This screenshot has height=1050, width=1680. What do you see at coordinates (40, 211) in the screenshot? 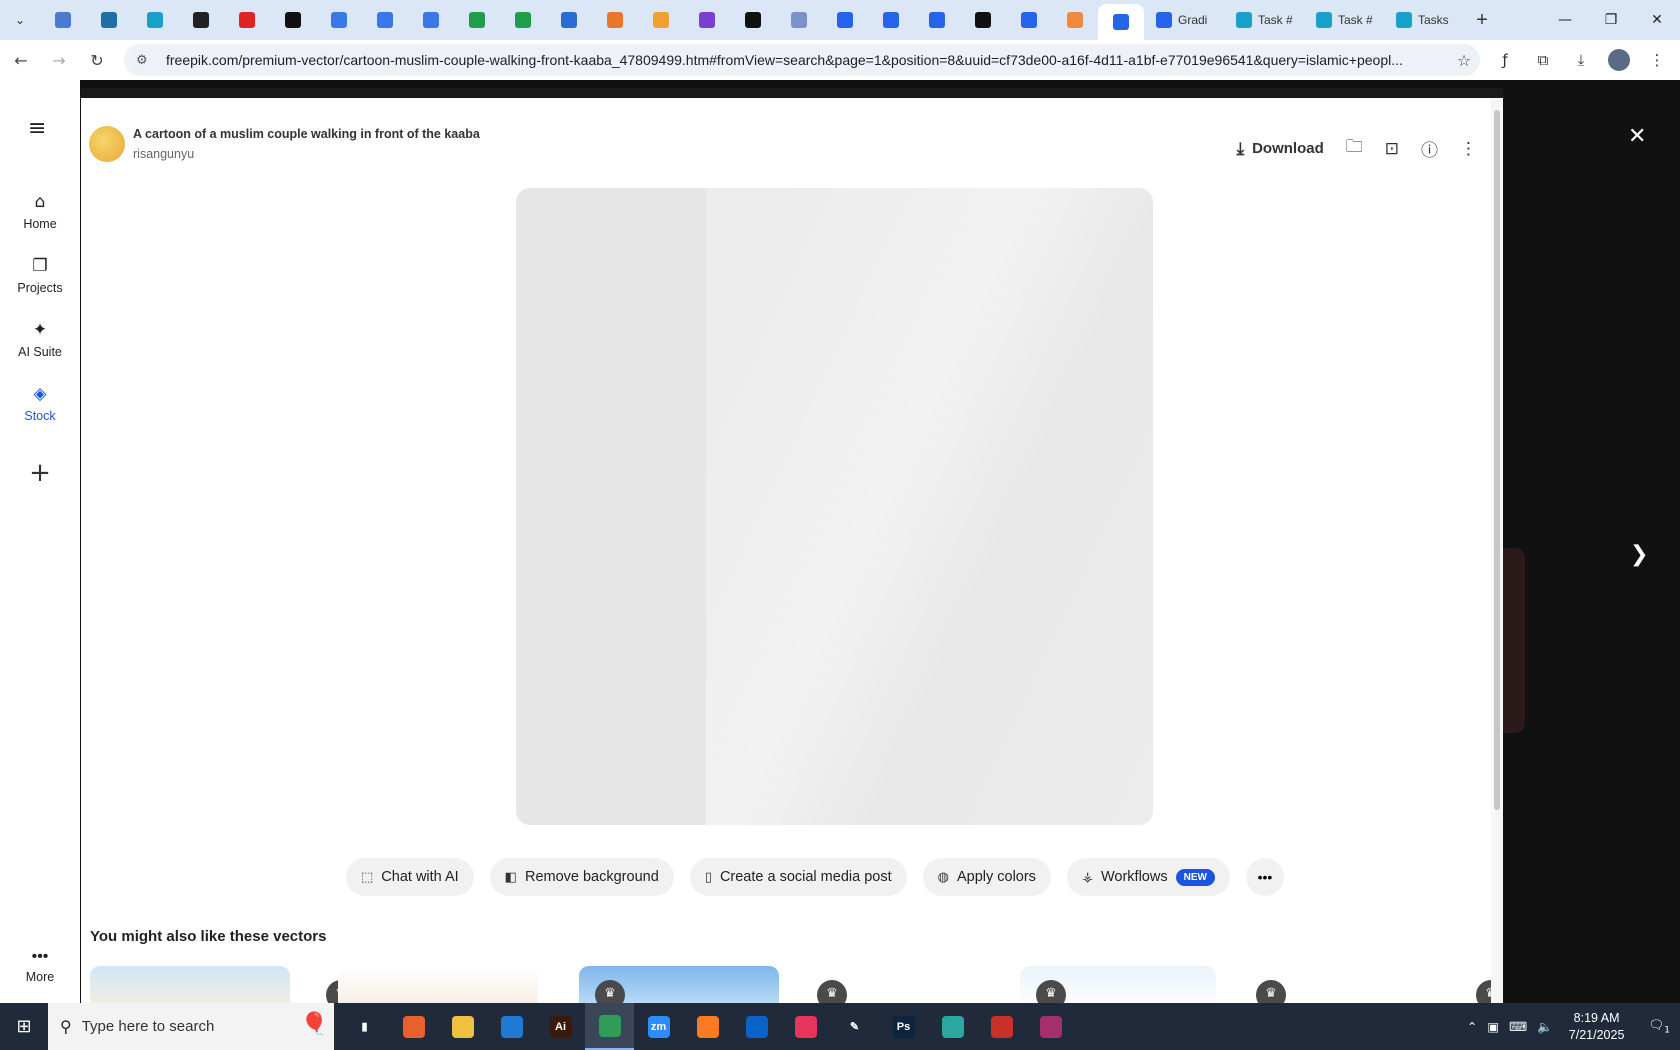
I see `nav-item-home: ⌂ Home` at bounding box center [40, 211].